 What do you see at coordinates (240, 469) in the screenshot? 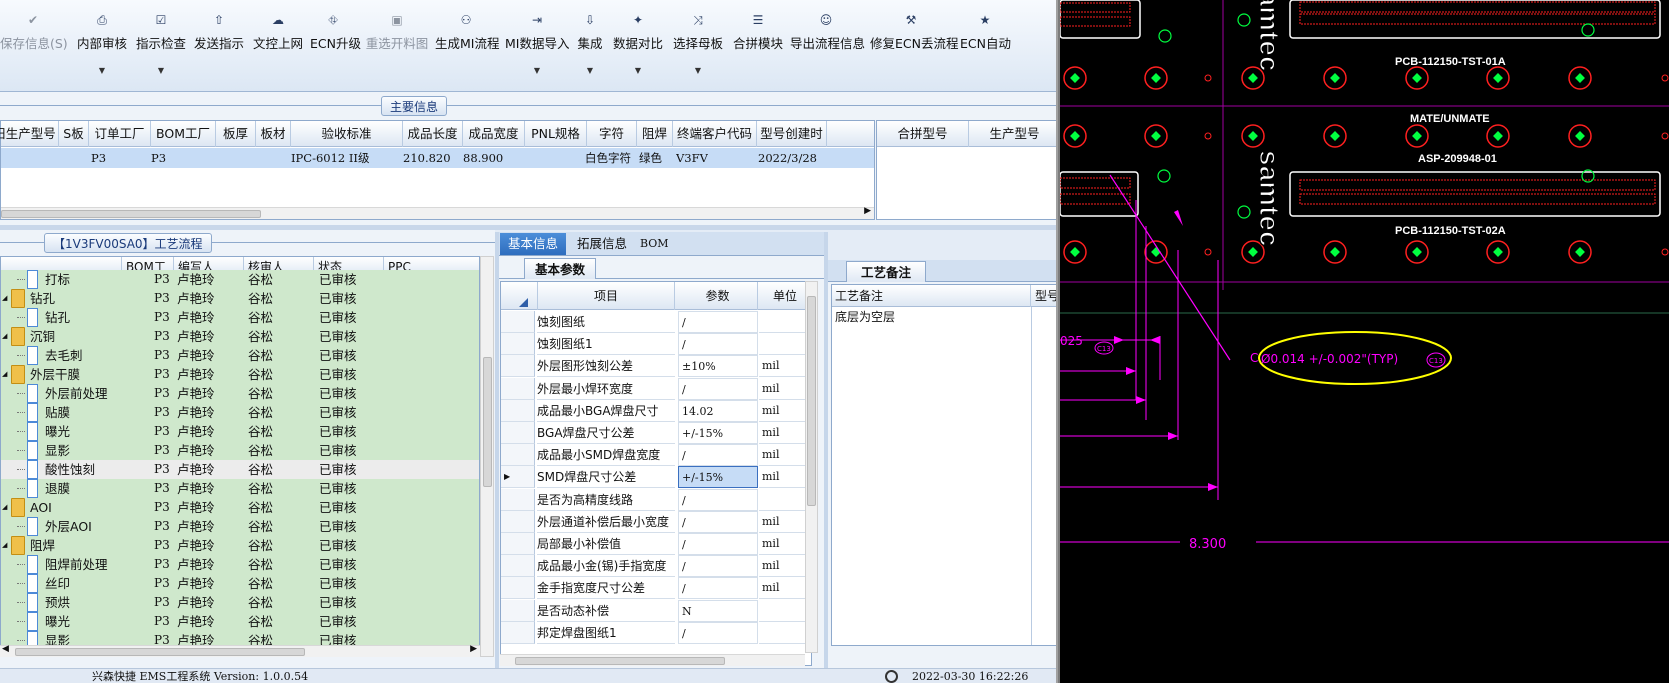
I see `tree-row: 酸性蚀刻 P3 卢艳玲 谷松 已审核` at bounding box center [240, 469].